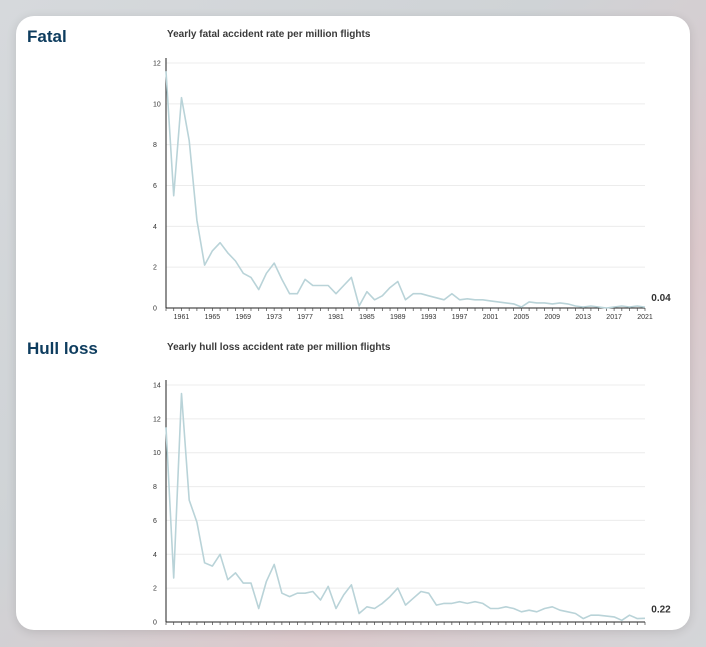  I want to click on fatal-x-tick-label: 1981, so click(336, 317).